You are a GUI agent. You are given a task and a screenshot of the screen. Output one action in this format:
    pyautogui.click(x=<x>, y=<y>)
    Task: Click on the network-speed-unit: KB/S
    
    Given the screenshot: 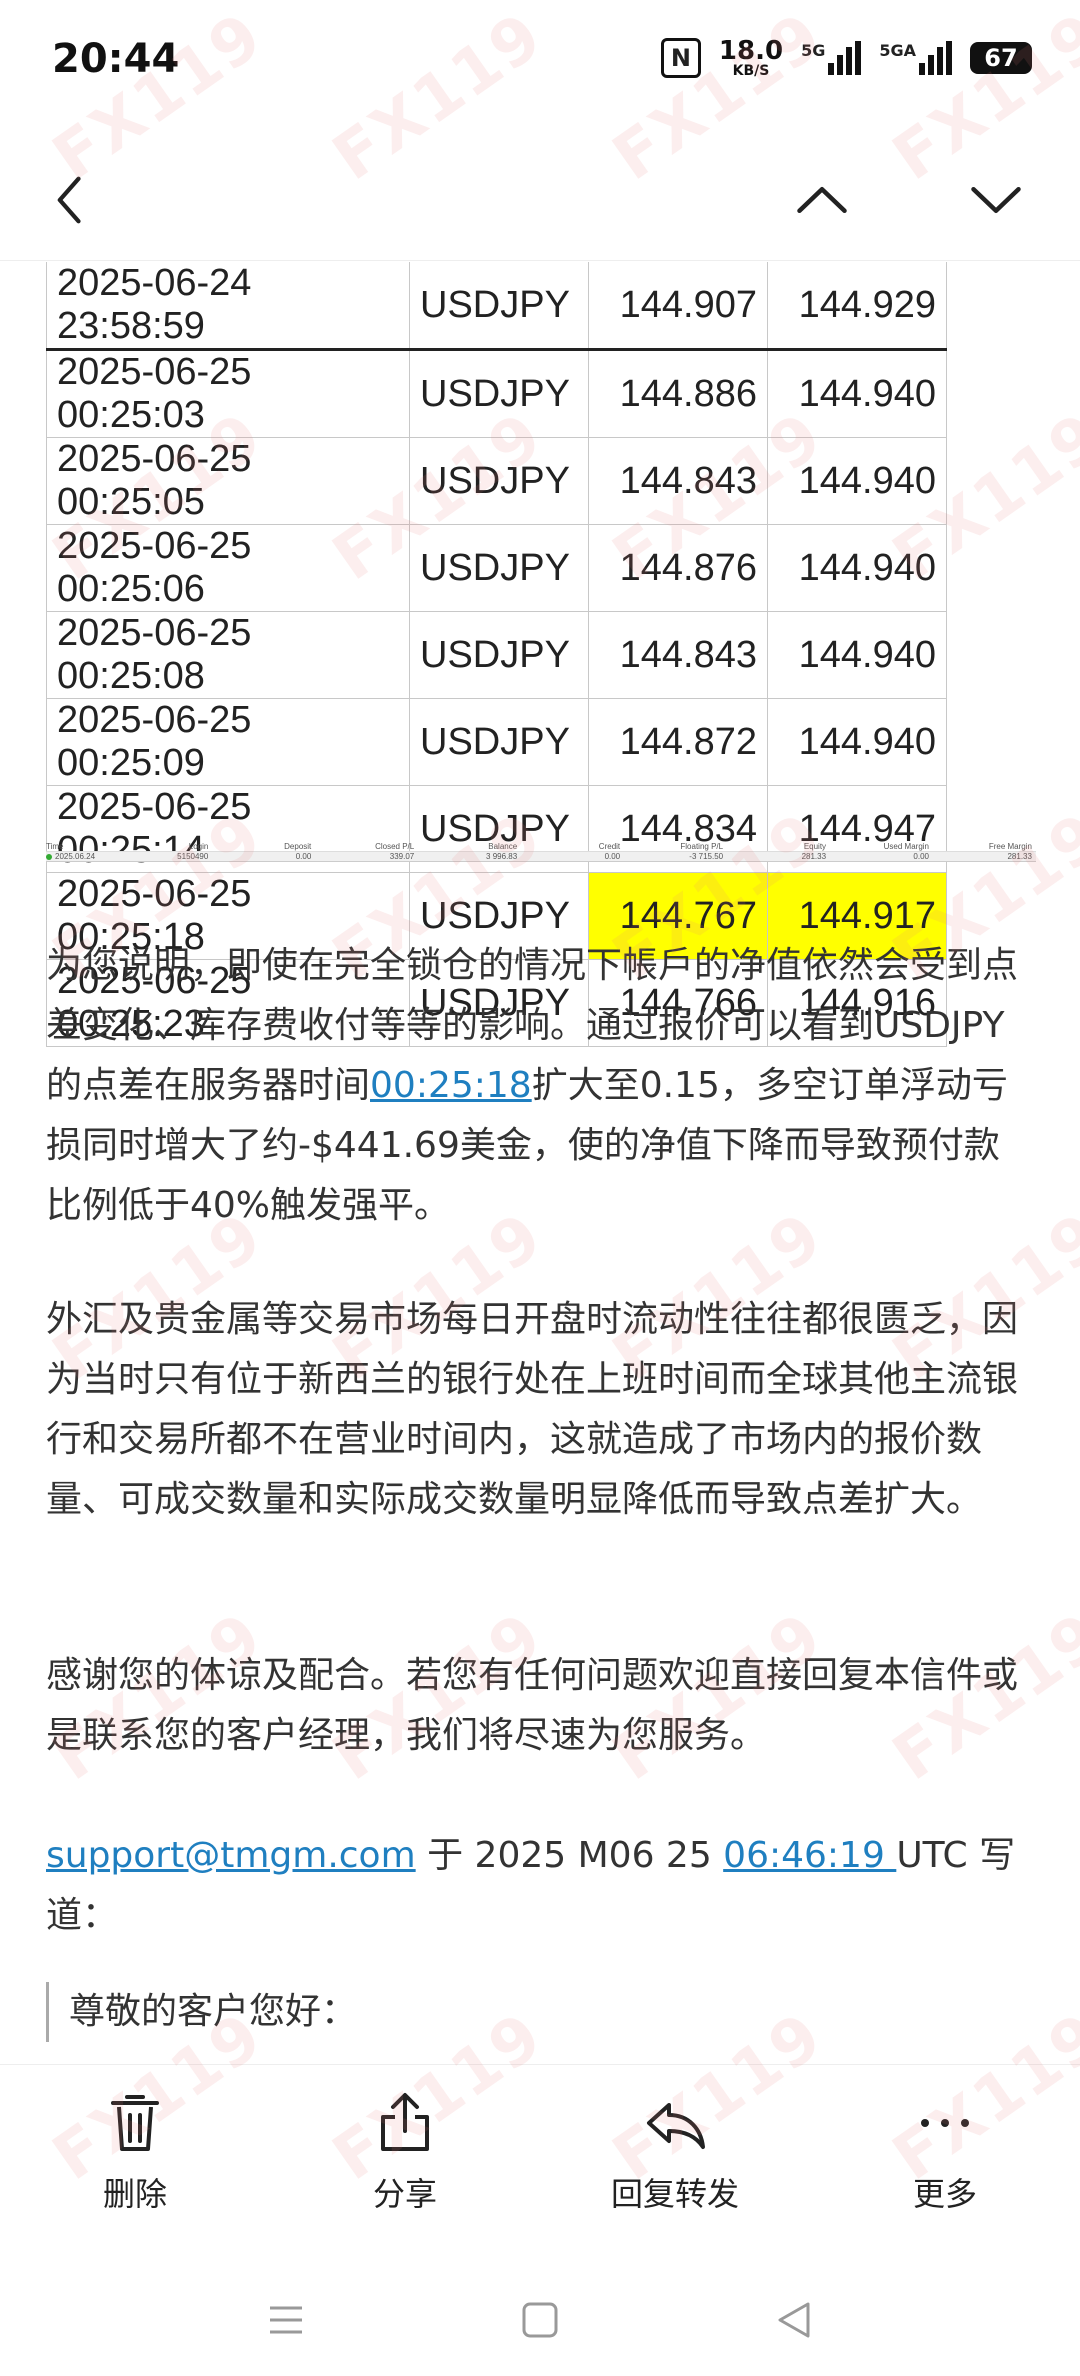 What is the action you would take?
    pyautogui.click(x=751, y=71)
    